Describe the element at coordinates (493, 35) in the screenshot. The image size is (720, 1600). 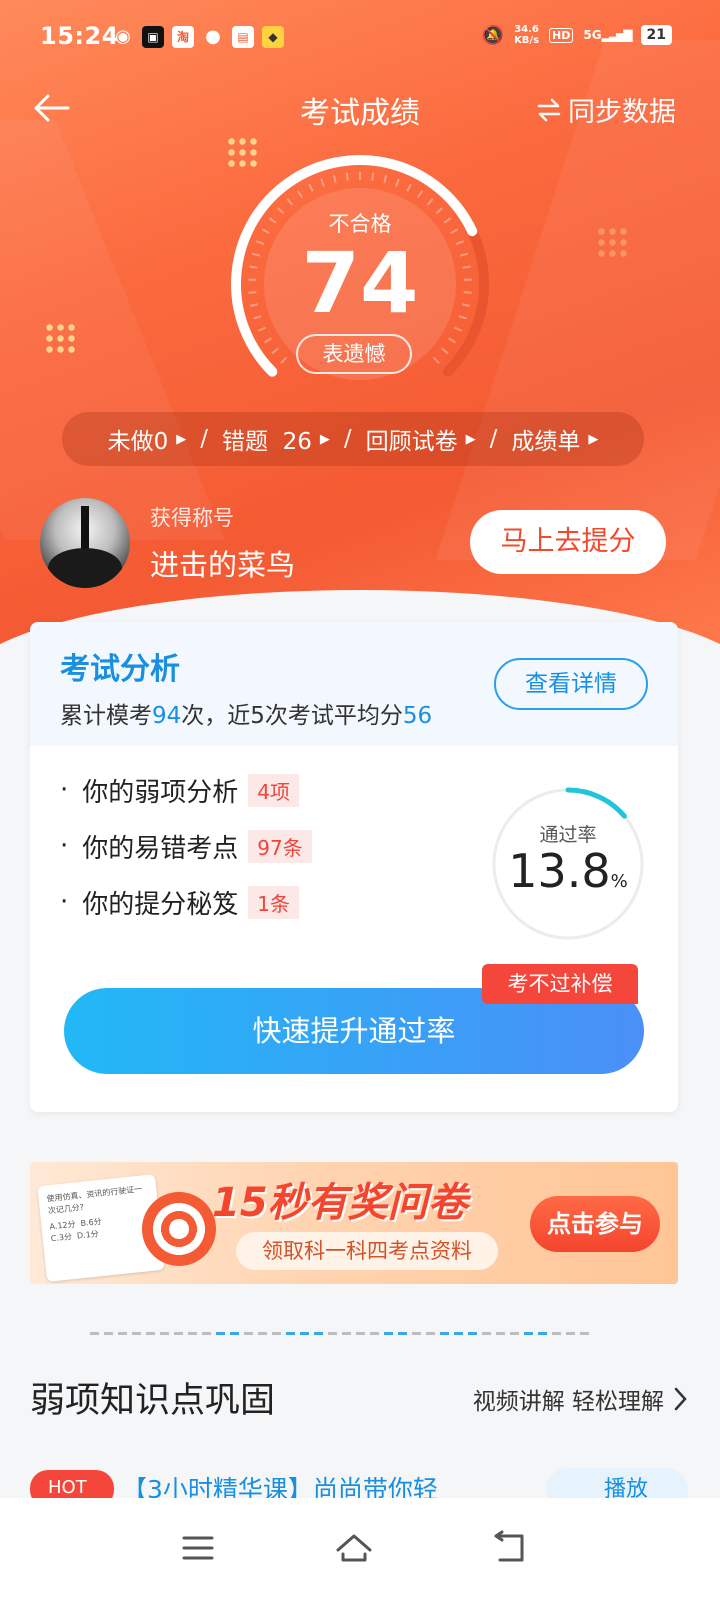
I see `mute-icon: 🔕` at that location.